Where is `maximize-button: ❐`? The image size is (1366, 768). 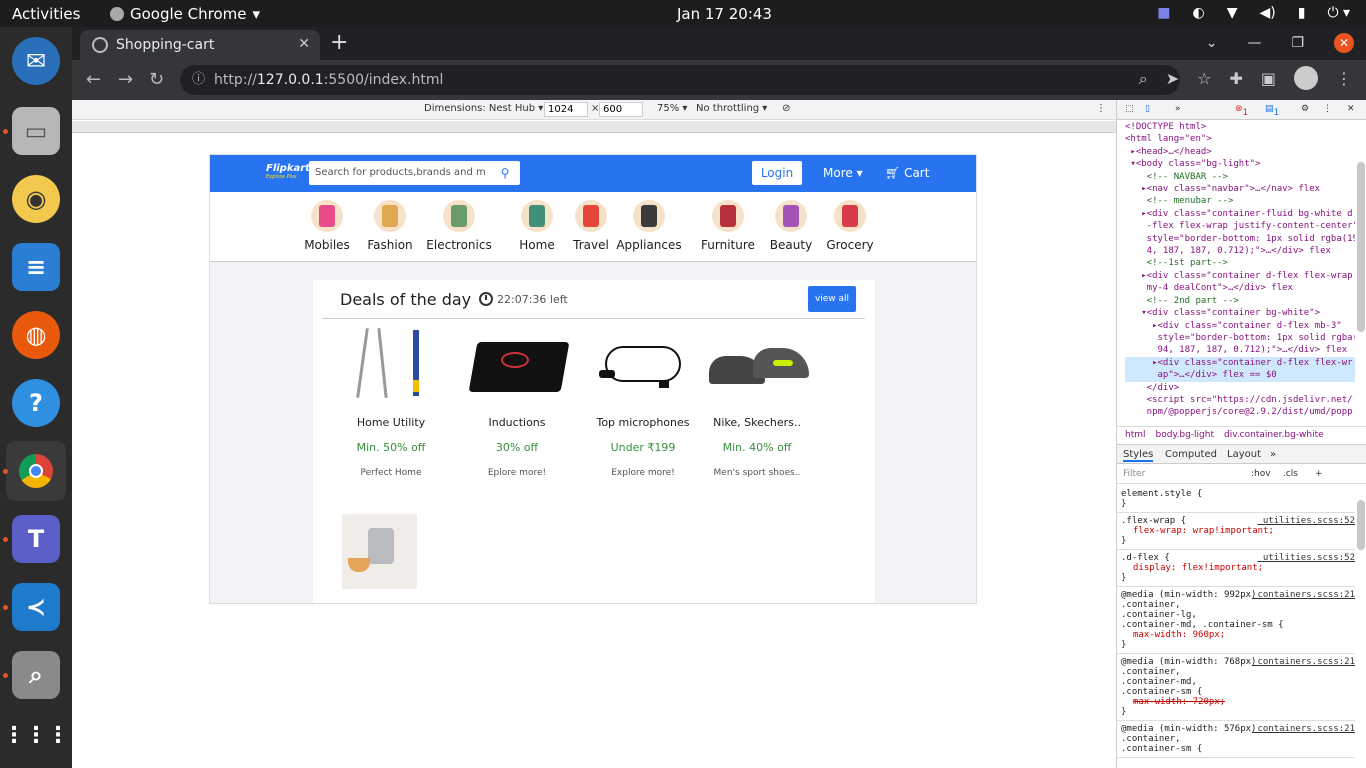
maximize-button: ❐ is located at coordinates (1297, 43).